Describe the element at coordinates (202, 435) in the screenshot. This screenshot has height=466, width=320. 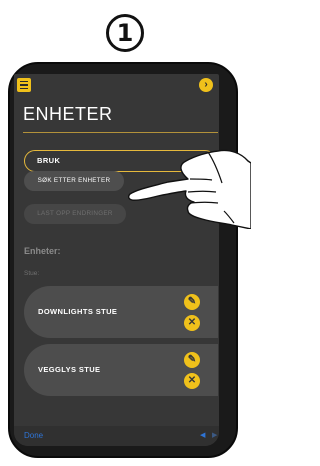
I see `arrow-left-icon: ◀` at that location.